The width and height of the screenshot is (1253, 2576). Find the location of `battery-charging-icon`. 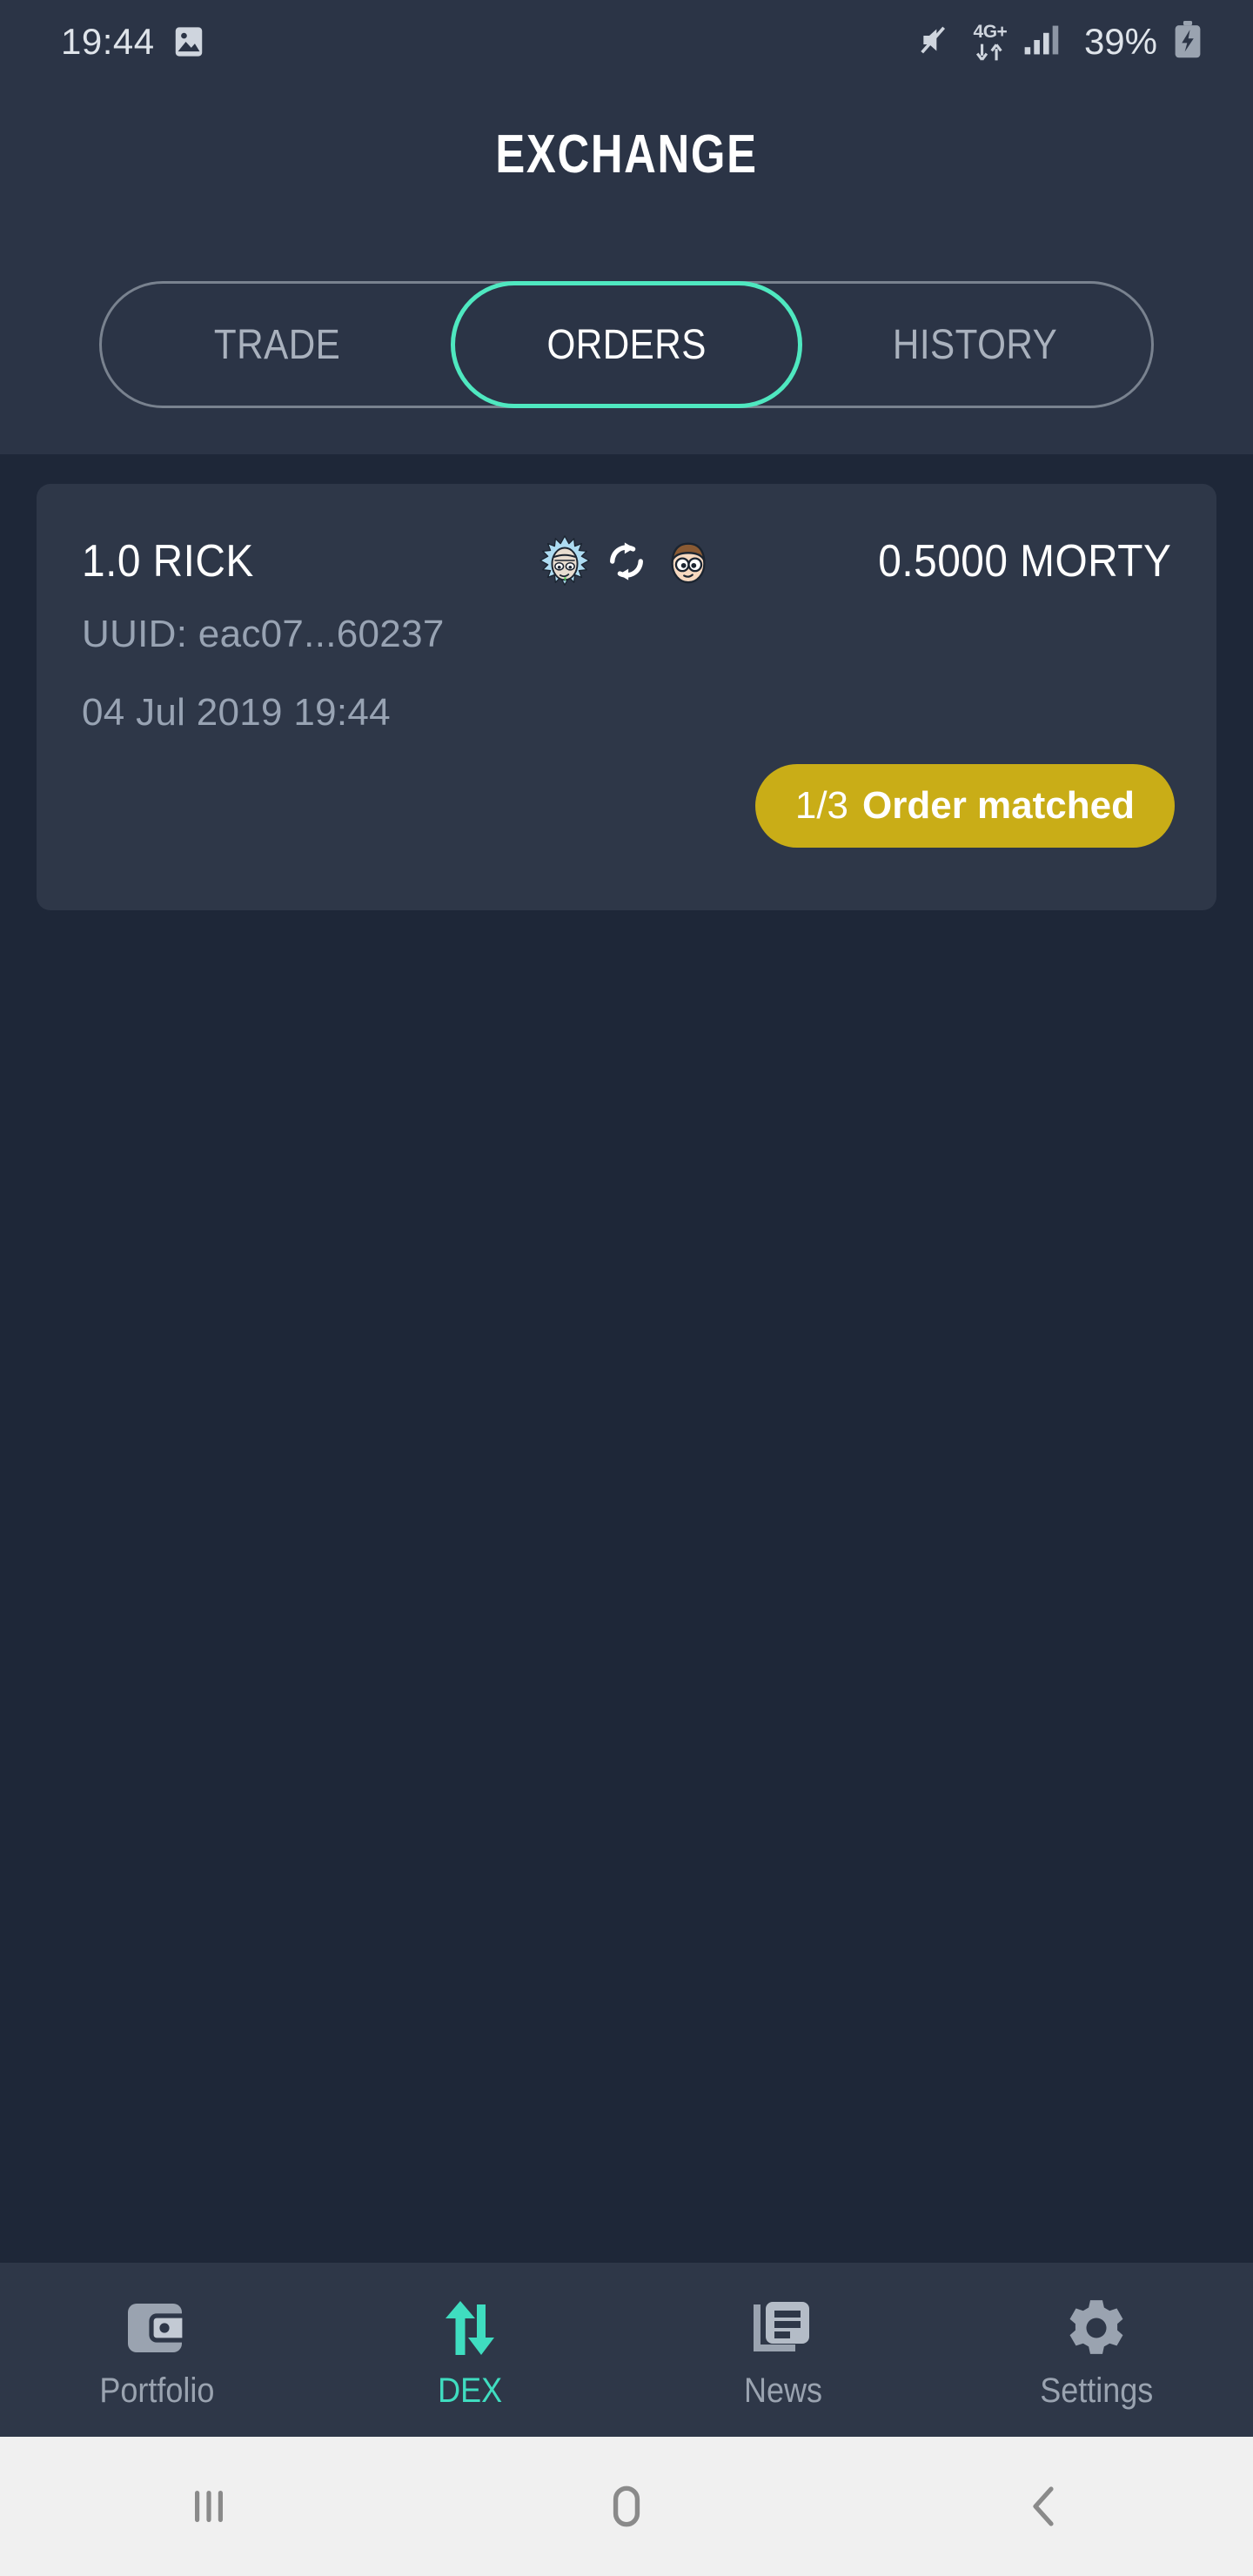

battery-charging-icon is located at coordinates (1188, 42).